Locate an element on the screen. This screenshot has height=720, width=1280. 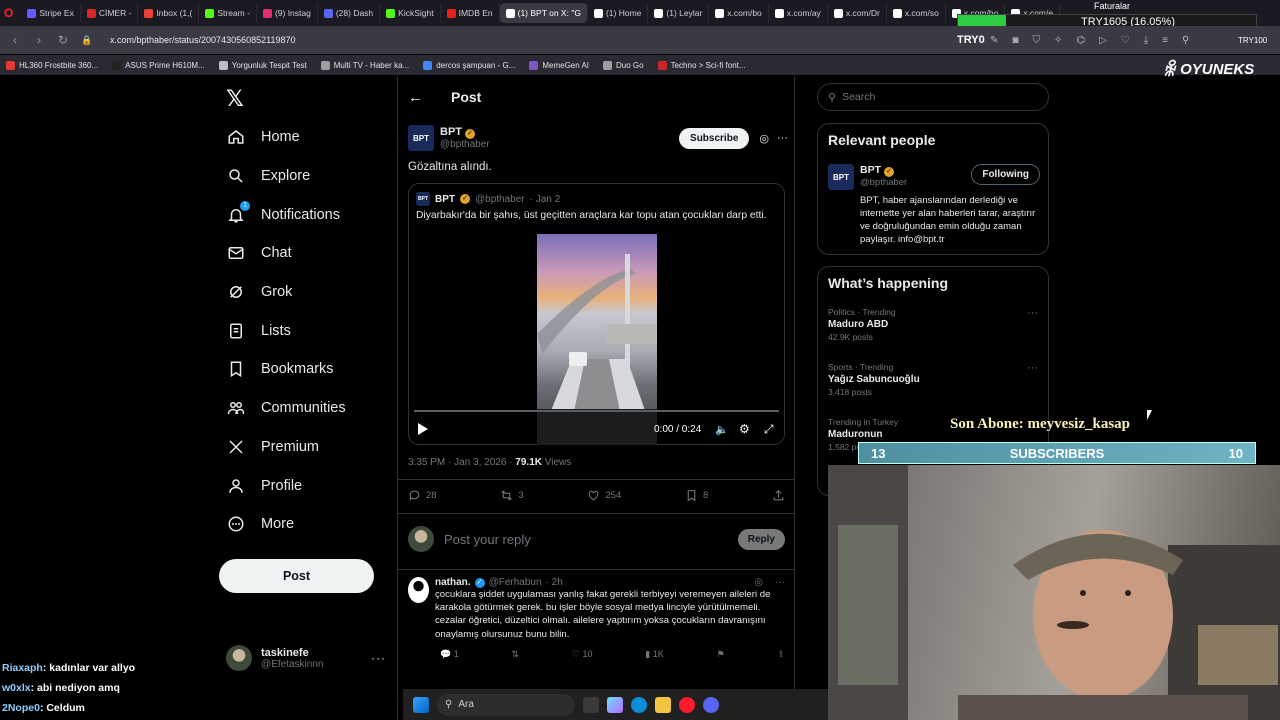
explorer-icon is located at coordinates (663, 704).